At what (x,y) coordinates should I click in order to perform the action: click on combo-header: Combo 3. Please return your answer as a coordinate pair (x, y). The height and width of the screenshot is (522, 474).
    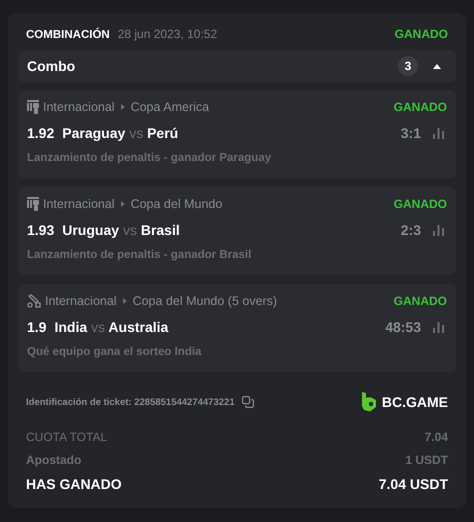
    Looking at the image, I should click on (237, 66).